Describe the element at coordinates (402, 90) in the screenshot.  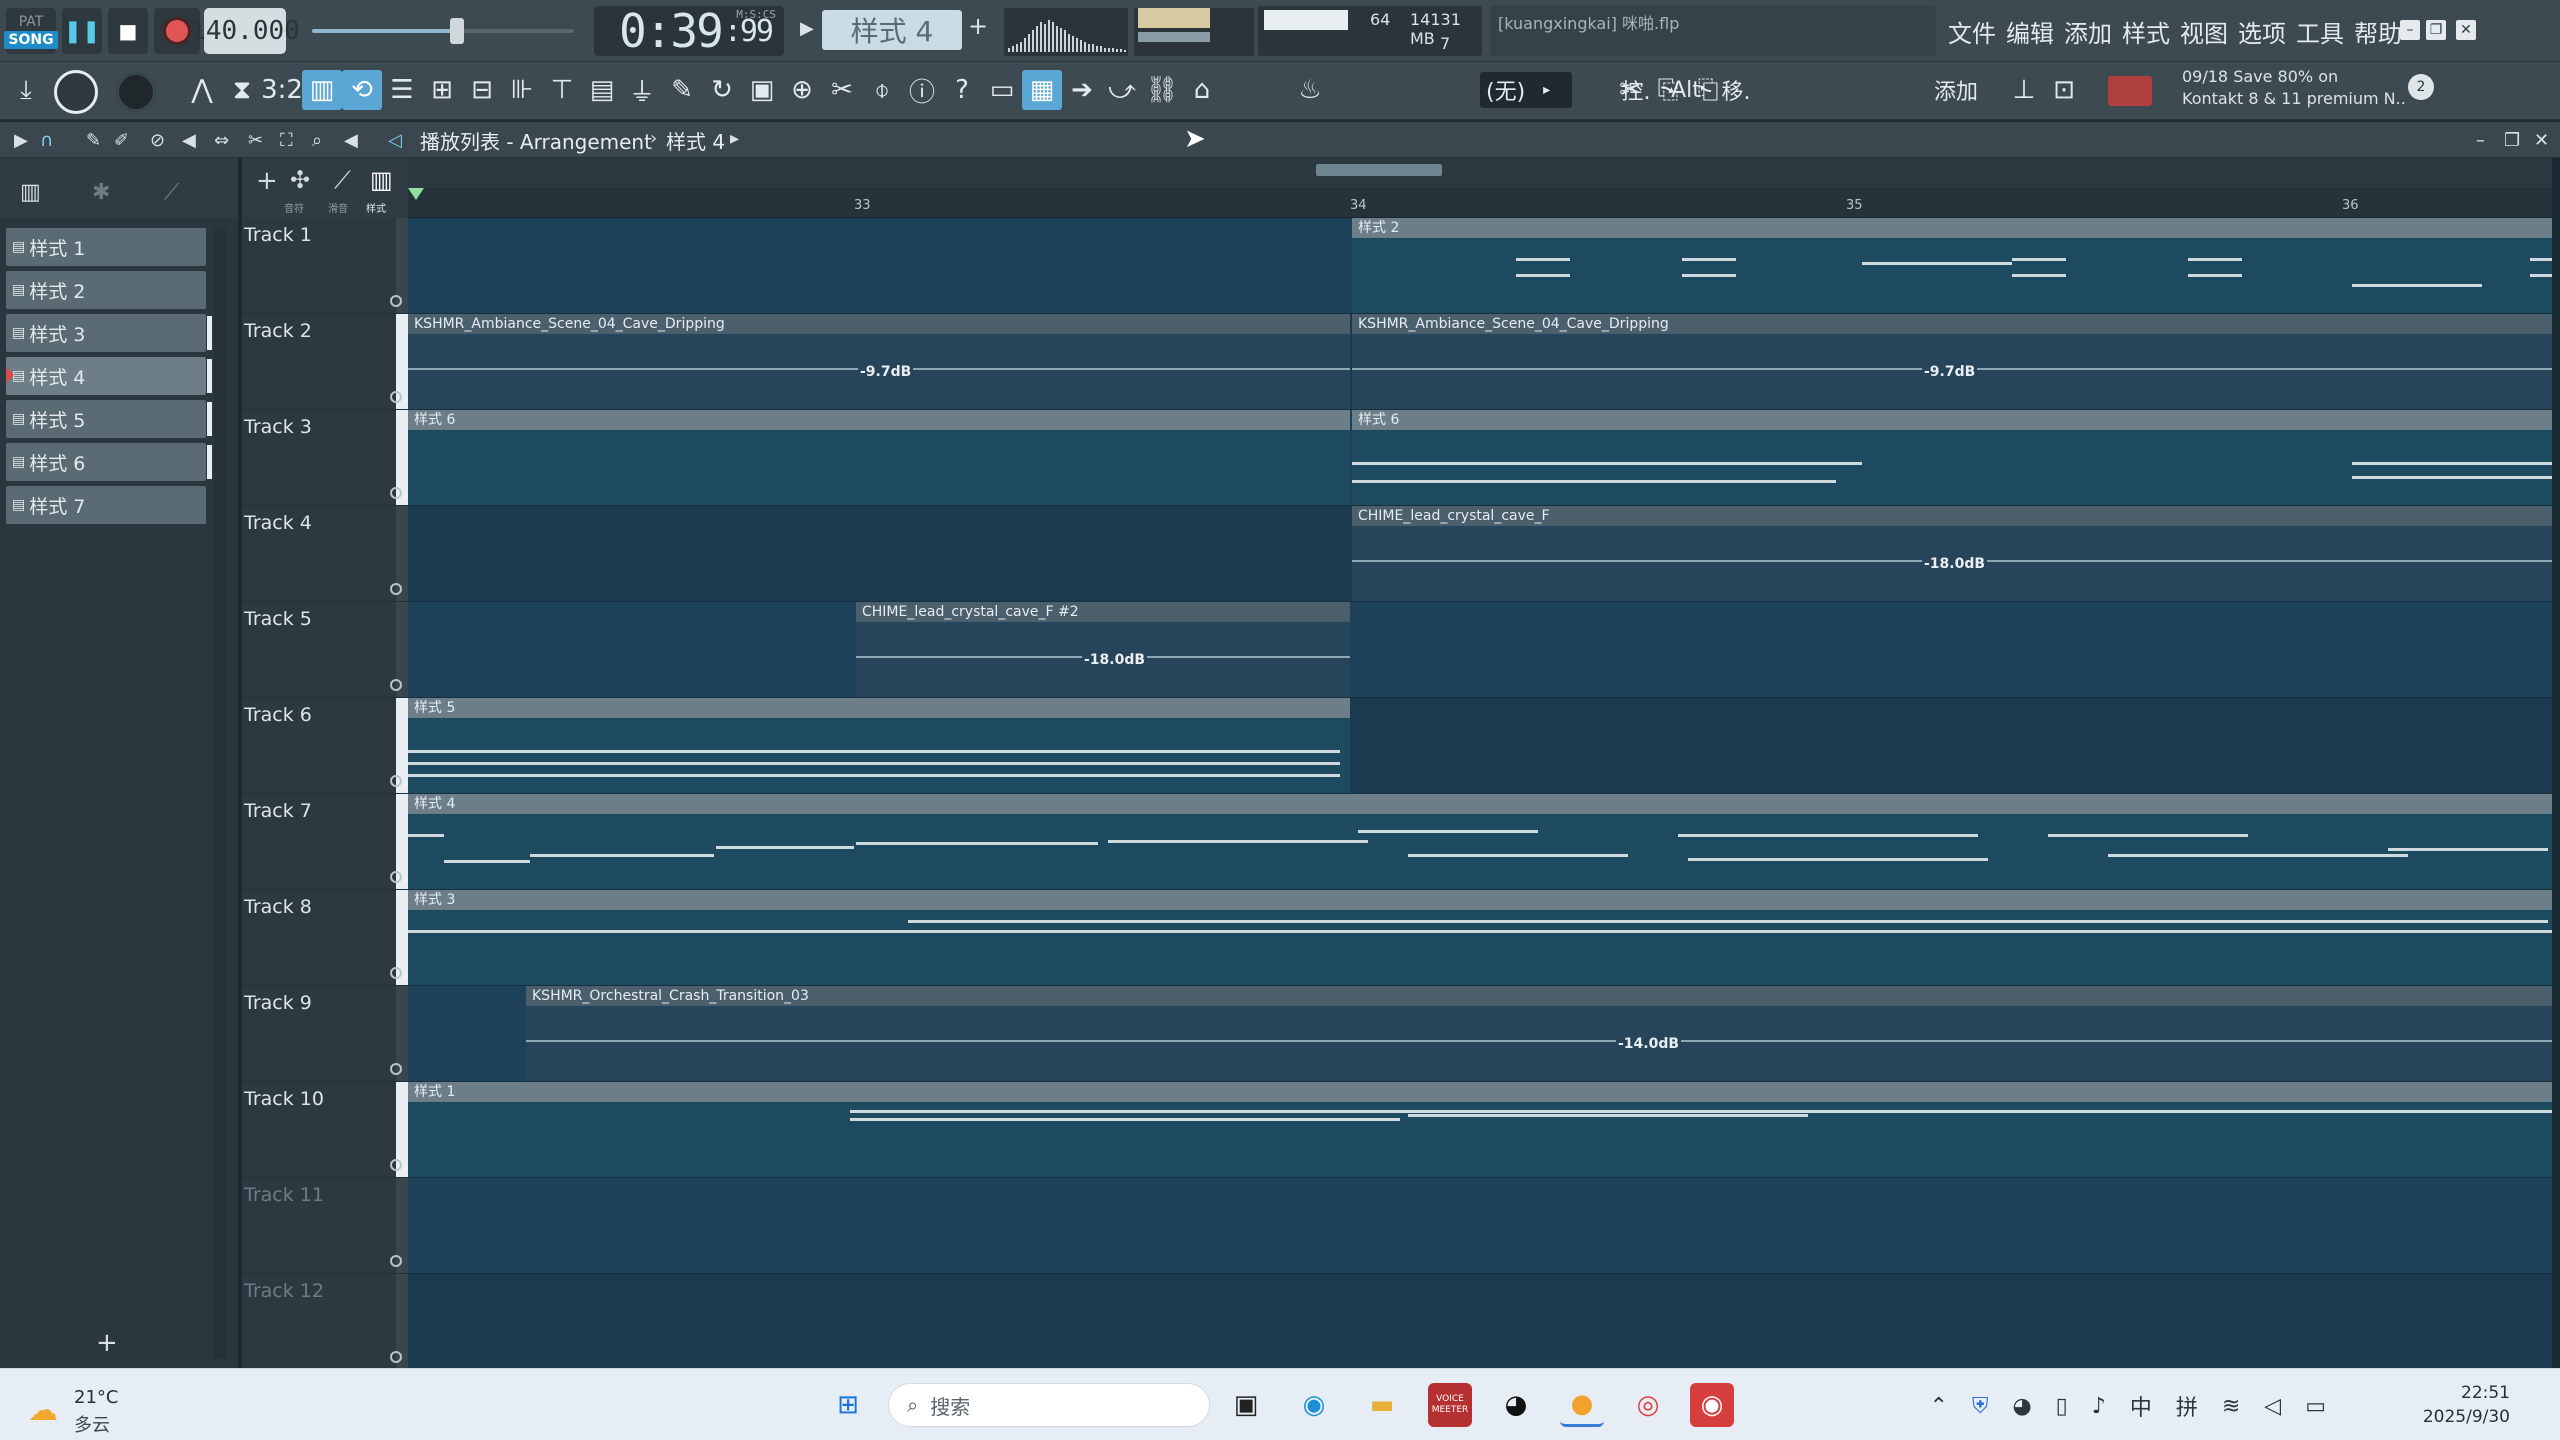
I see `loop-record-icon: ☰` at that location.